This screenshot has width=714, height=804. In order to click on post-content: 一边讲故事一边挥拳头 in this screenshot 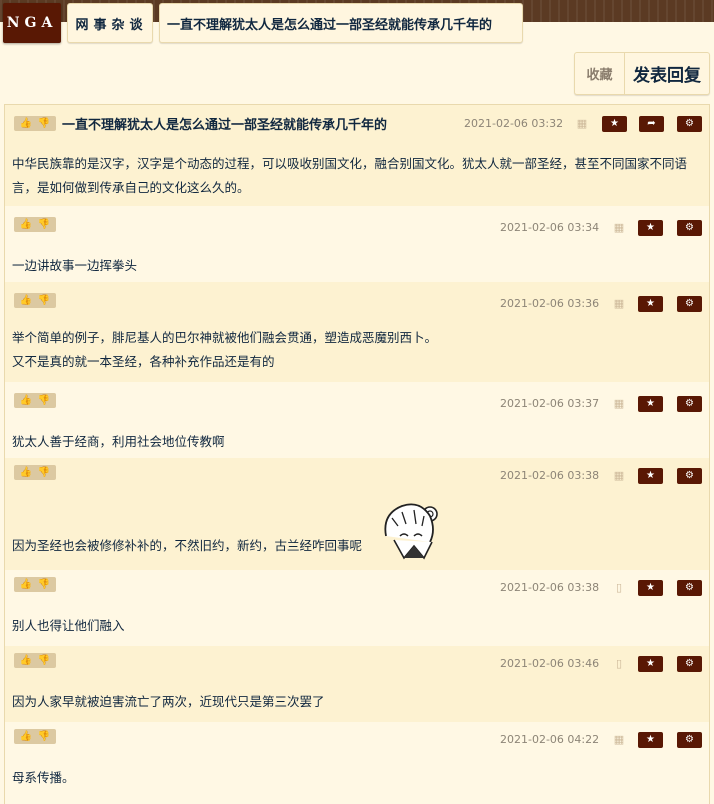, I will do `click(75, 265)`.